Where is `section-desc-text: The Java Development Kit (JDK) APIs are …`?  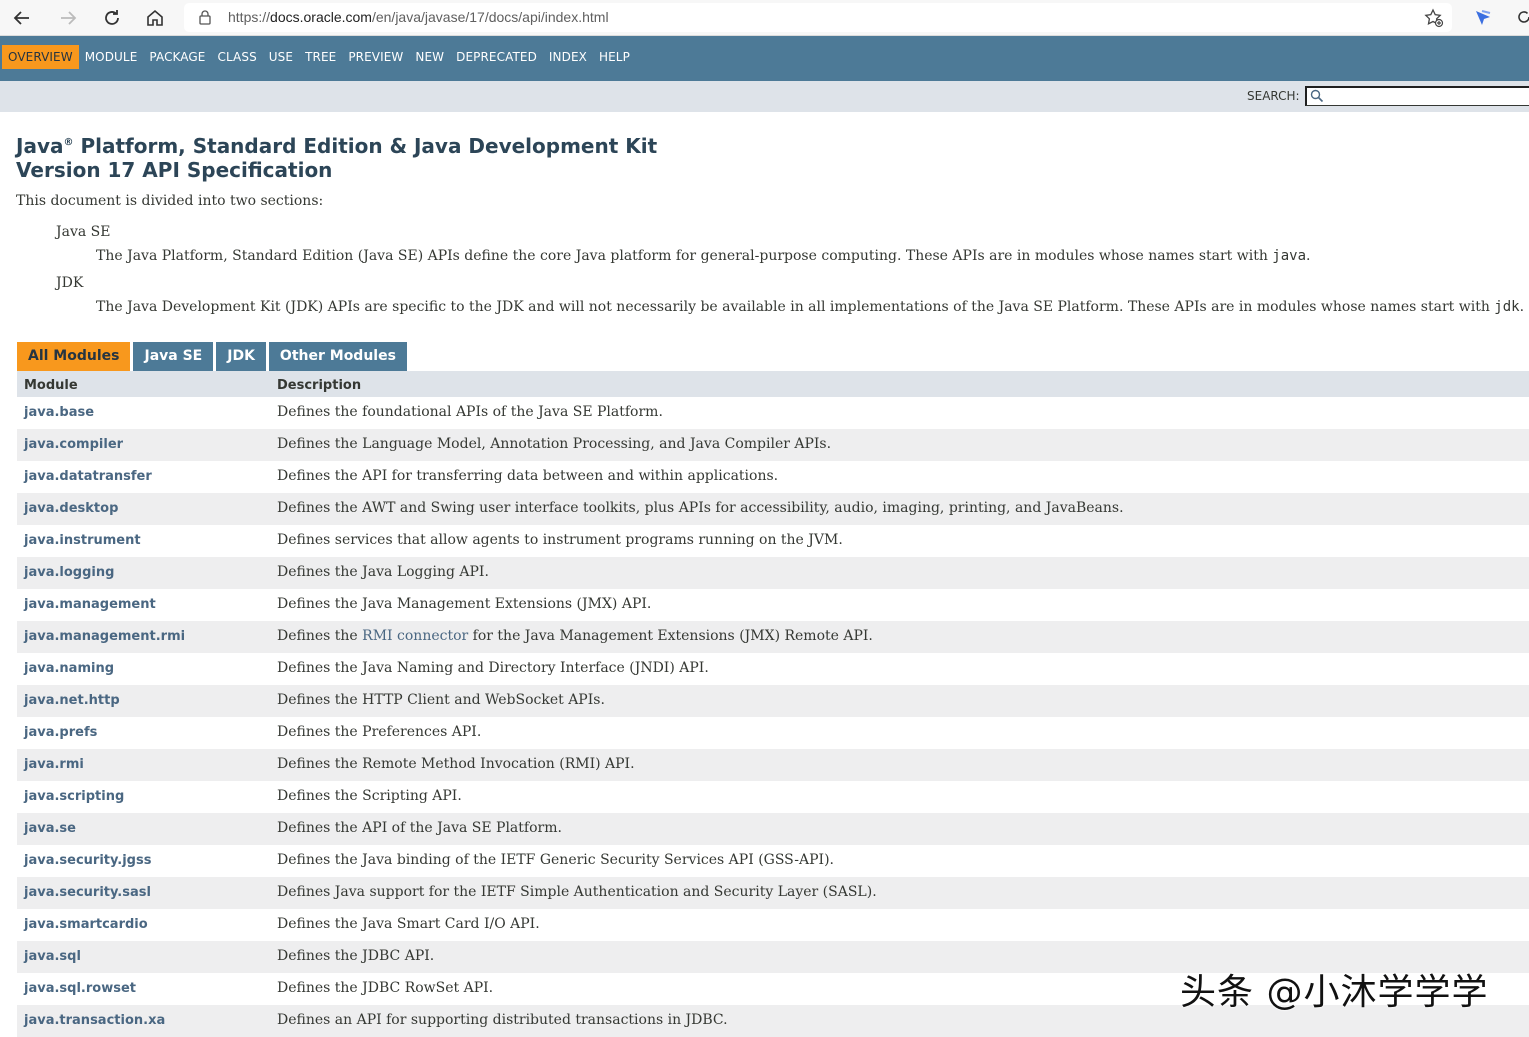 section-desc-text: The Java Development Kit (JDK) APIs are … is located at coordinates (795, 307).